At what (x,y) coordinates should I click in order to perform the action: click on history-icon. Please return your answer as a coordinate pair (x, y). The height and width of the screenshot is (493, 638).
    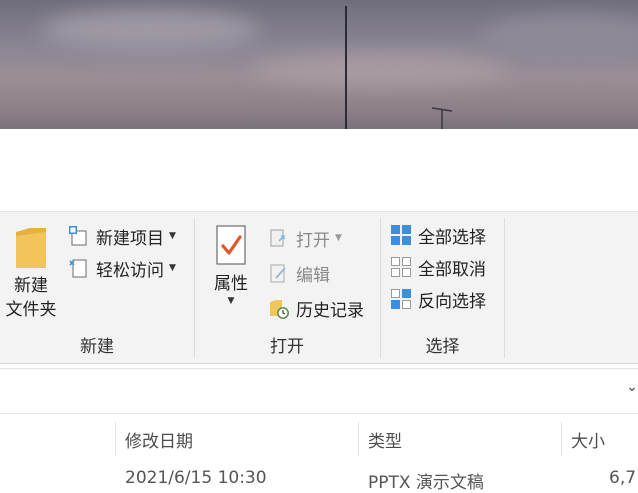
    Looking at the image, I should click on (279, 308).